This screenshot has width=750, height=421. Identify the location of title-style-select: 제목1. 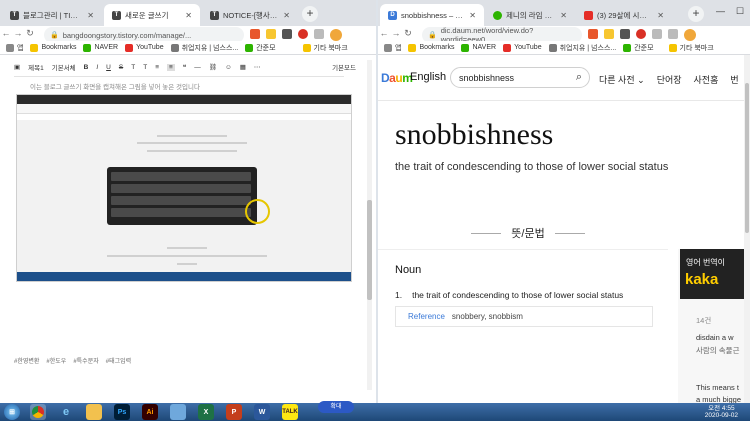
(36, 67).